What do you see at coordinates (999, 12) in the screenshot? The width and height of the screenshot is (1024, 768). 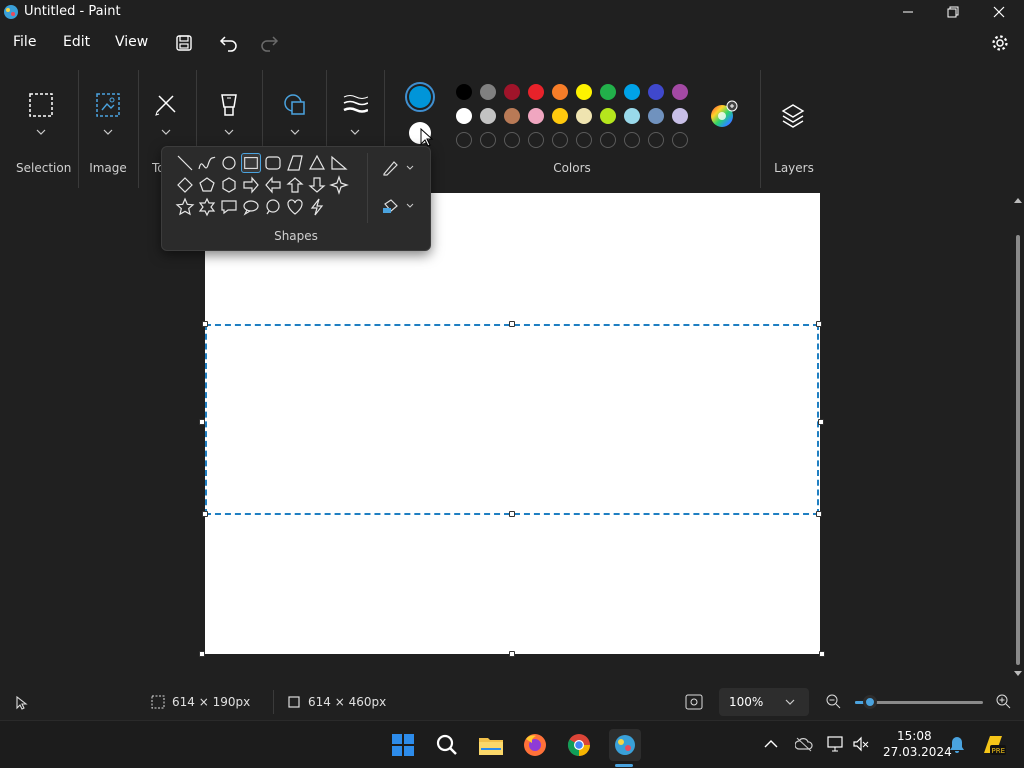 I see `close-button` at bounding box center [999, 12].